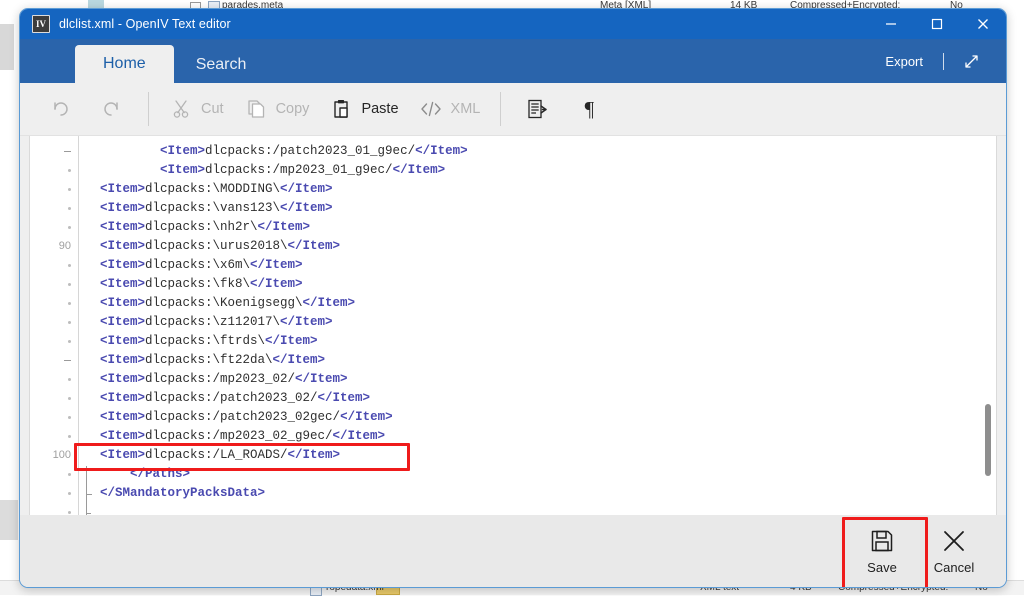  What do you see at coordinates (513, 24) in the screenshot?
I see `title-bar: IV dlclist.xml - OpenIV Text editor` at bounding box center [513, 24].